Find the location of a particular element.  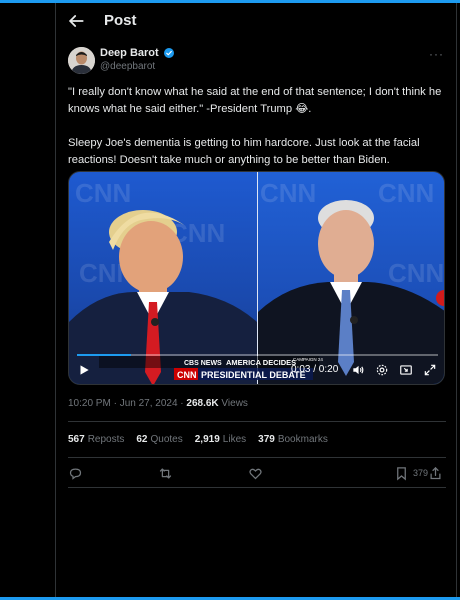

video-progress-fill is located at coordinates (104, 355).